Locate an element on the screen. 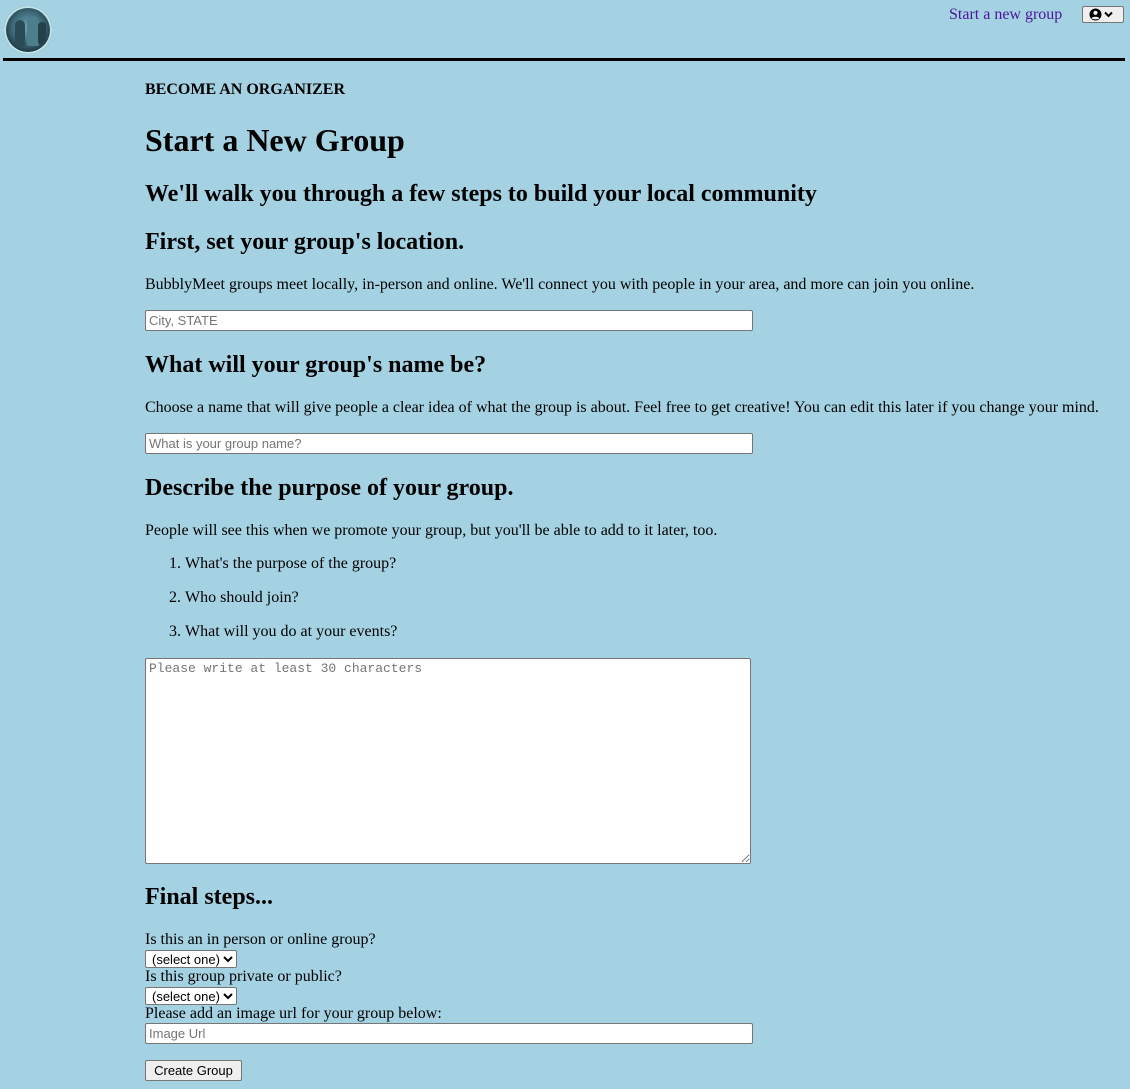 This screenshot has height=1089, width=1130. purpose-question: Who should join? is located at coordinates (291, 605).